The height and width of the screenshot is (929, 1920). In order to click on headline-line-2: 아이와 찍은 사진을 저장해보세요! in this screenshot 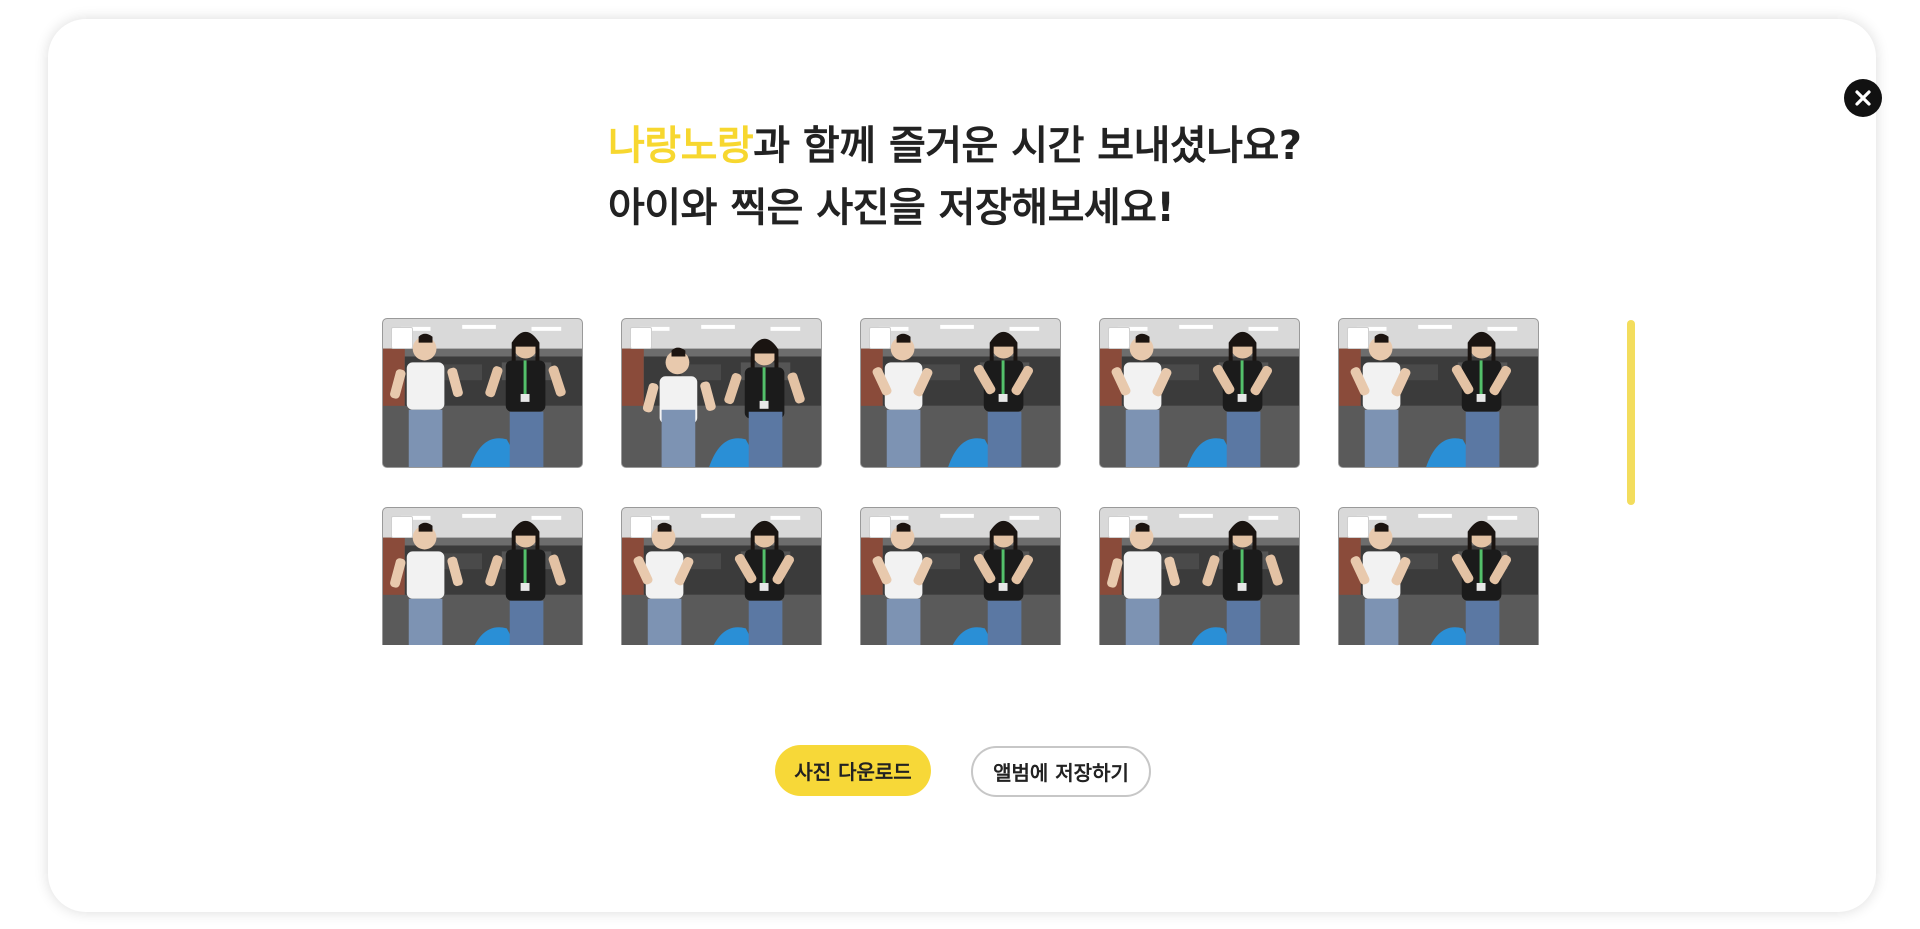, I will do `click(891, 208)`.